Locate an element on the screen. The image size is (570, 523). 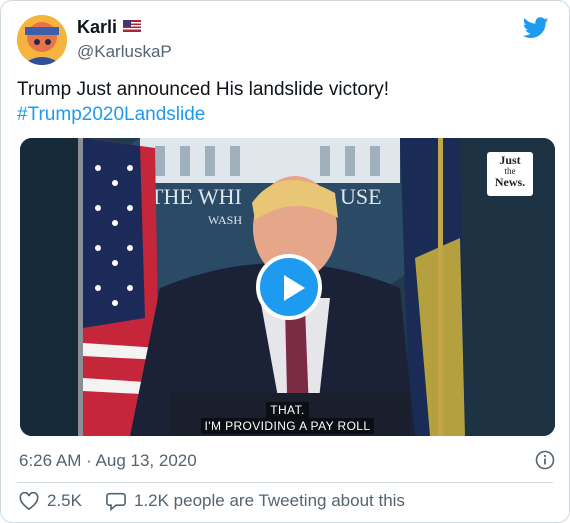
sign-text-small: WASH is located at coordinates (225, 220).